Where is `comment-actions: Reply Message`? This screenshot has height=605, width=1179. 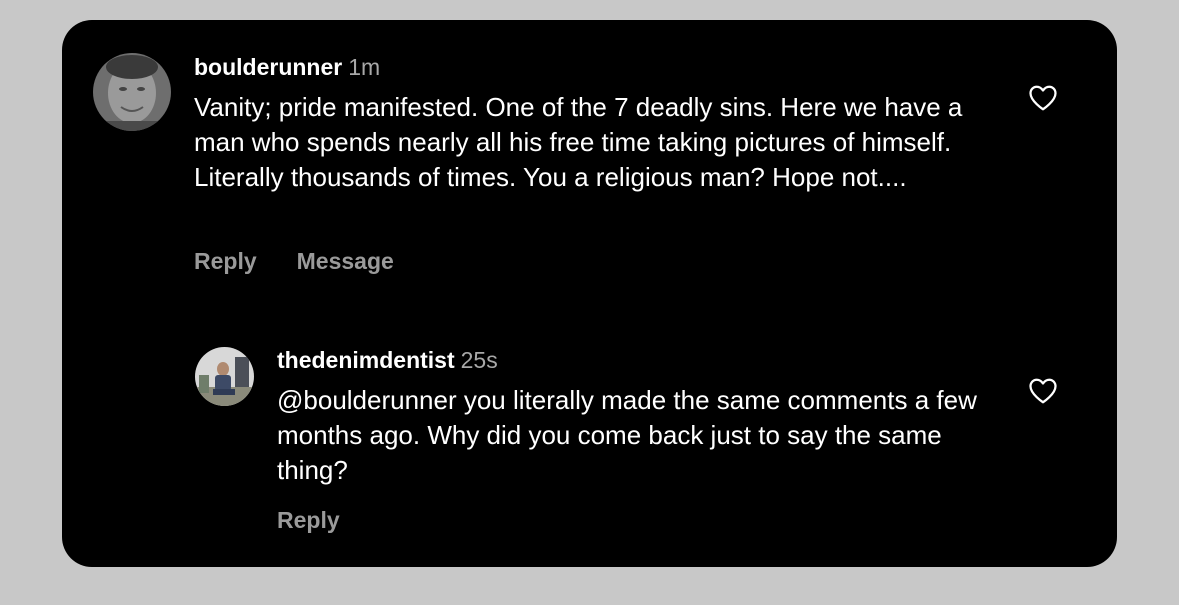 comment-actions: Reply Message is located at coordinates (294, 261).